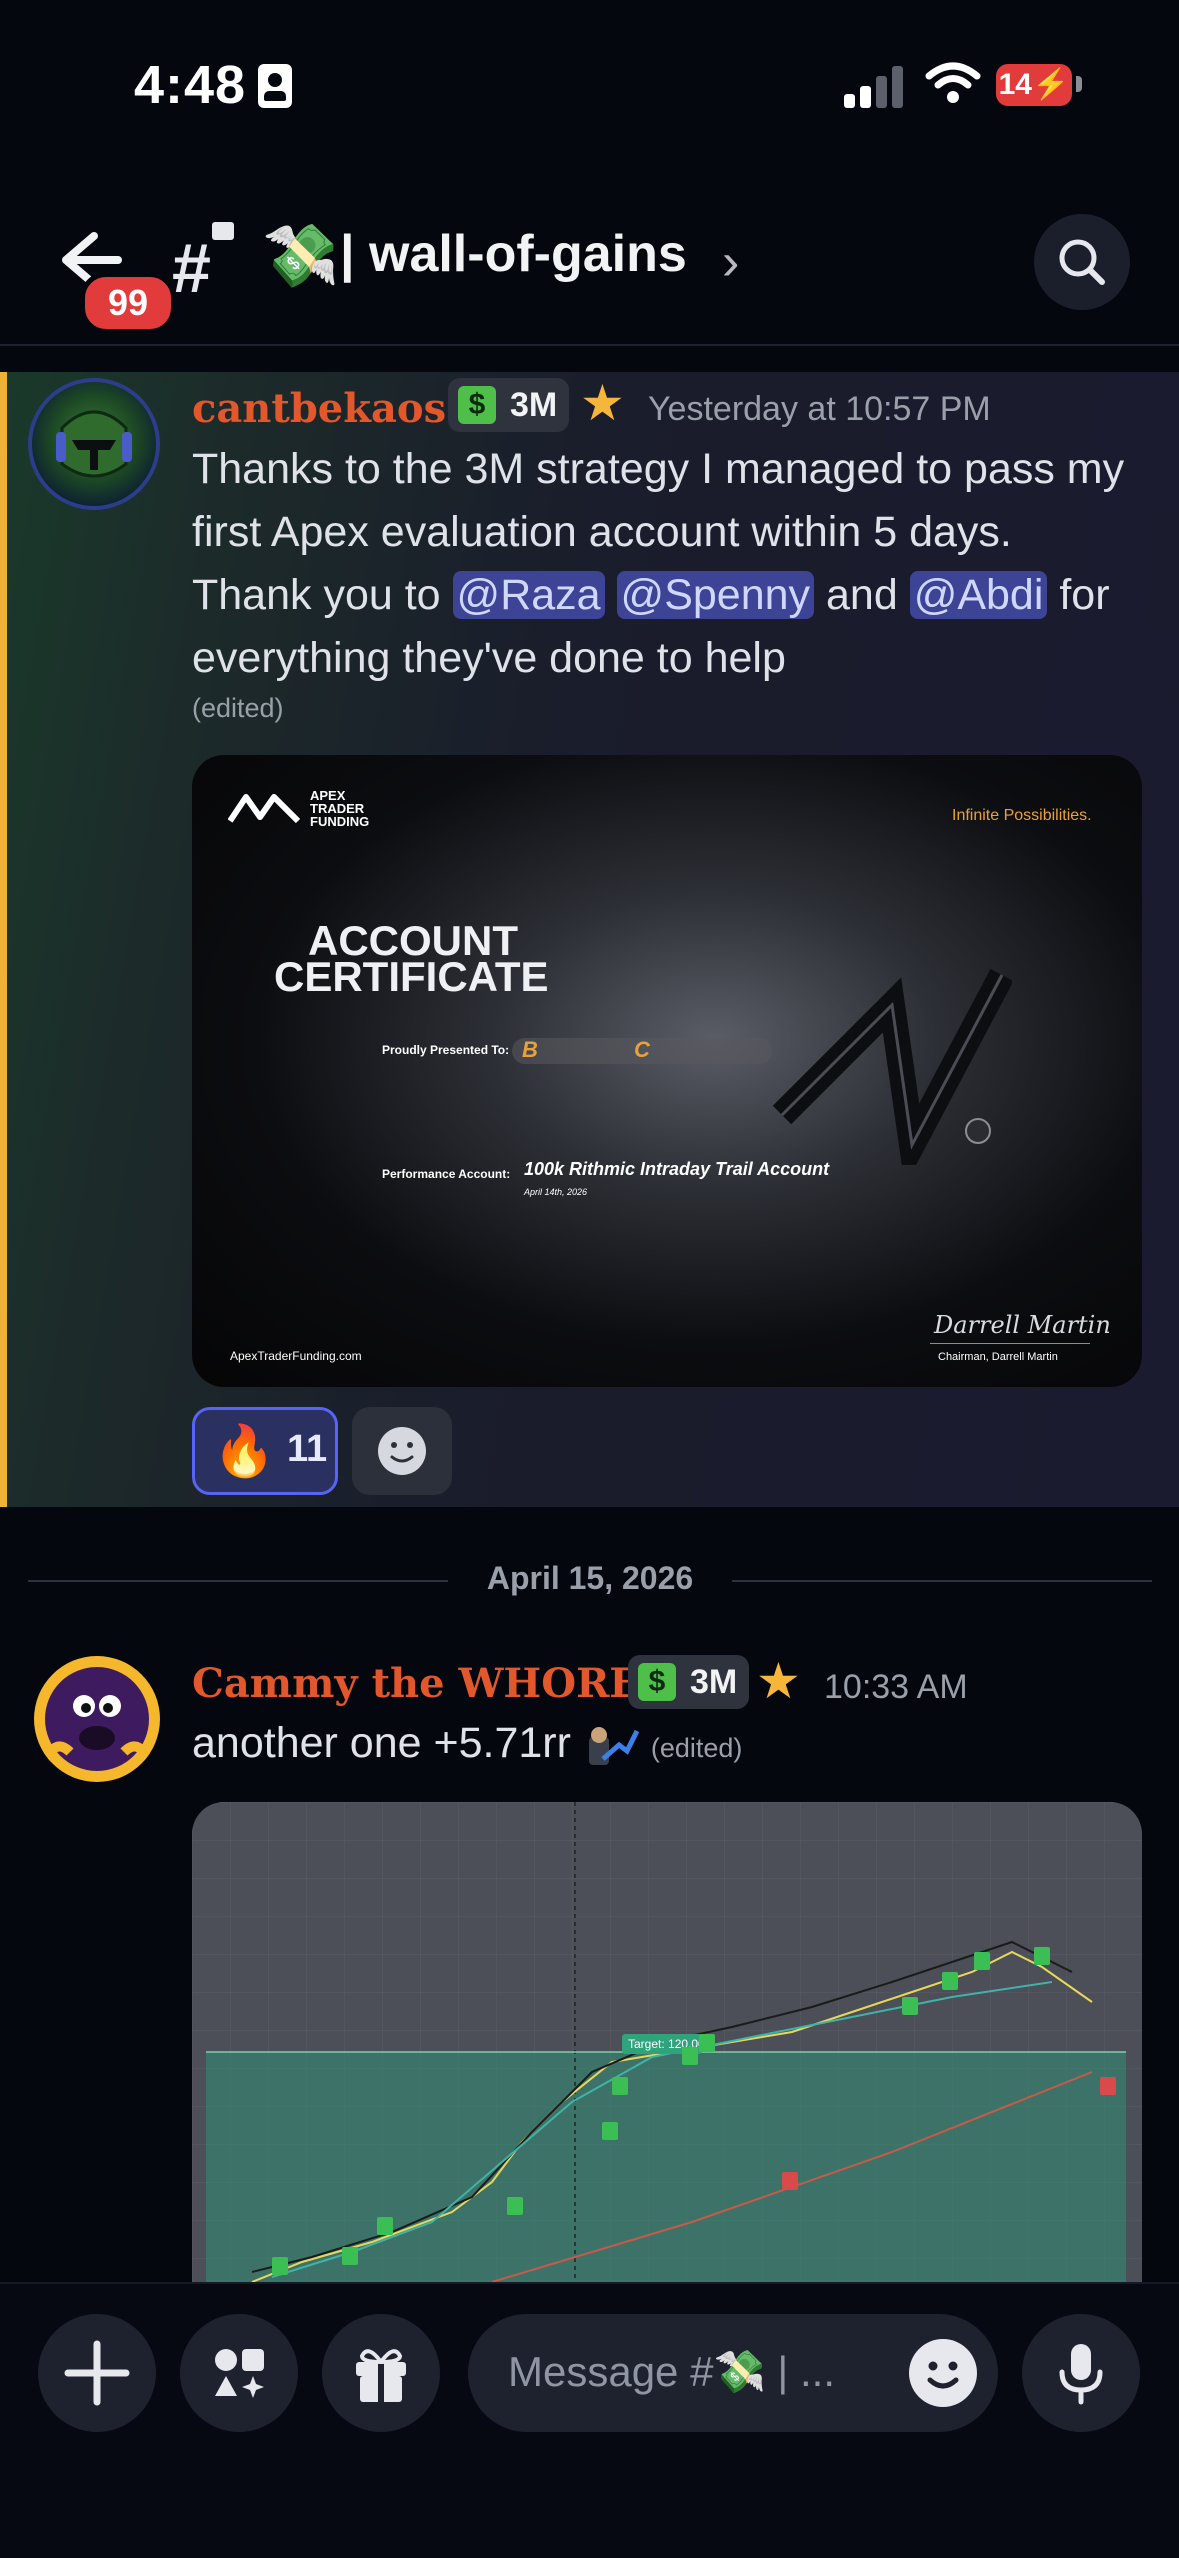 This screenshot has width=1179, height=2558. I want to click on mention-raza: @Raza, so click(528, 595).